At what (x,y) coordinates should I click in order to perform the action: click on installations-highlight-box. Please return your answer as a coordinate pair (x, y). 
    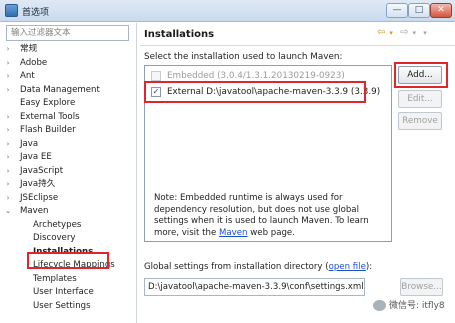
    Looking at the image, I should click on (68, 260).